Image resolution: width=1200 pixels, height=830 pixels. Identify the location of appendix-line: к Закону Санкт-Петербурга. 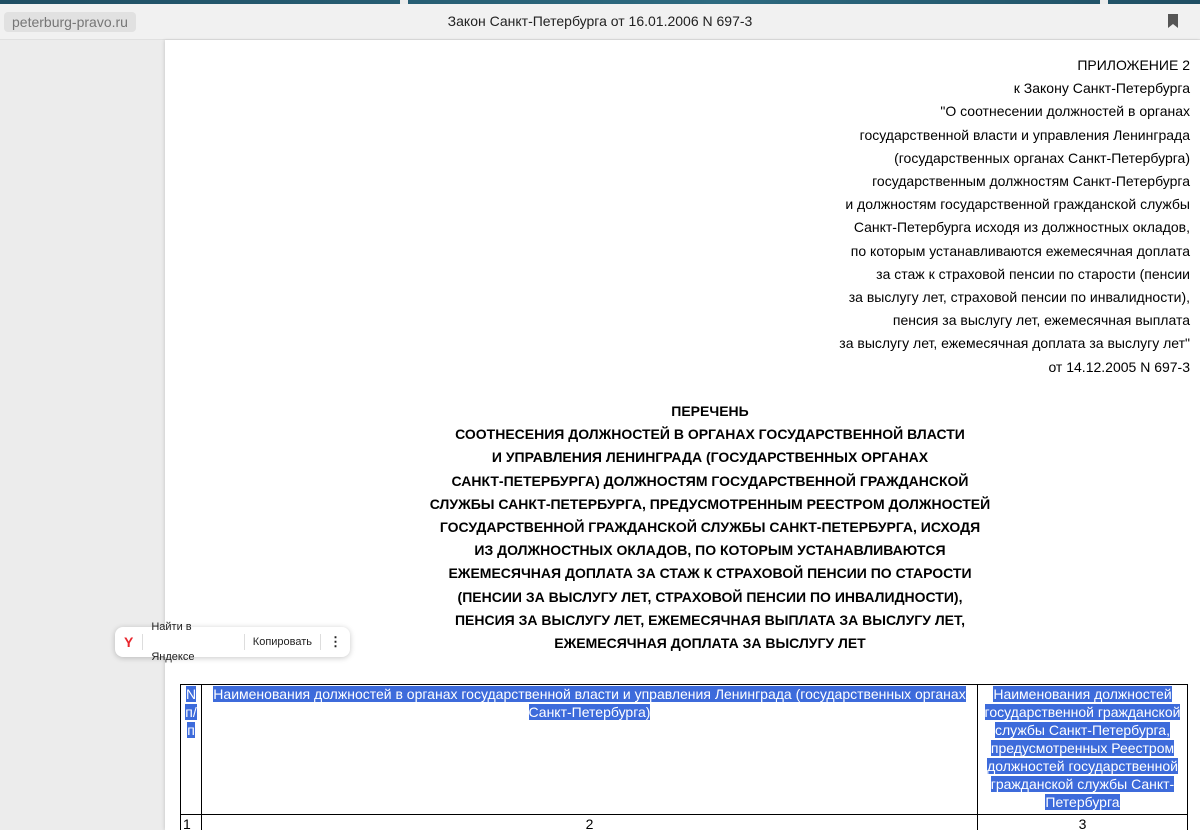
(1101, 88).